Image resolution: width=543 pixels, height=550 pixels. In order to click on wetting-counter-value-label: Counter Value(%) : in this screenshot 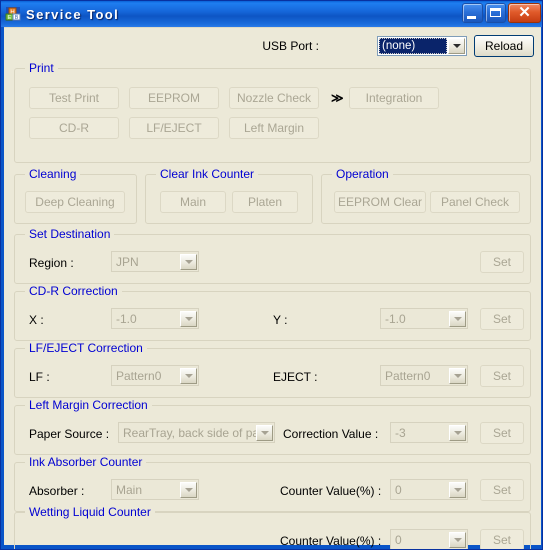, I will do `click(331, 541)`.